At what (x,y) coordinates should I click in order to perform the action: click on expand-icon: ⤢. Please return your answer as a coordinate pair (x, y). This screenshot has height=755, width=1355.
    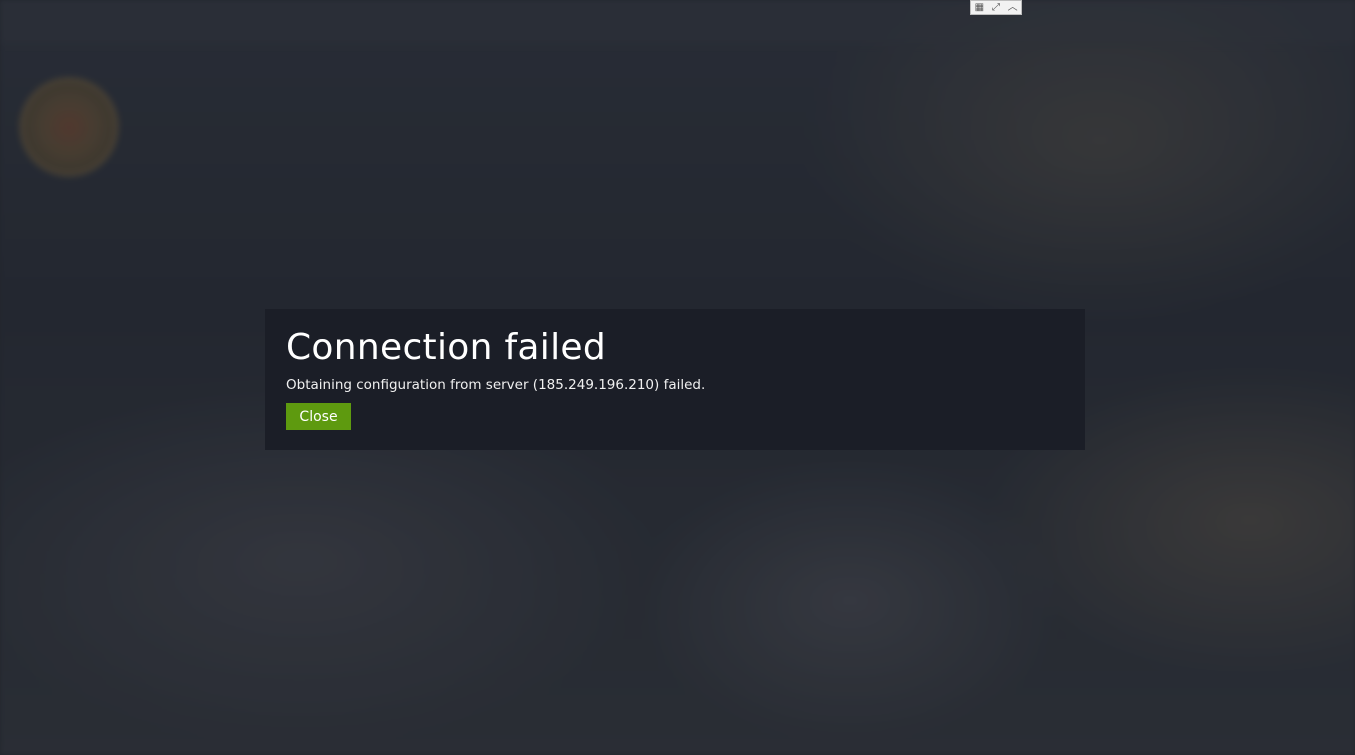
    Looking at the image, I should click on (996, 7).